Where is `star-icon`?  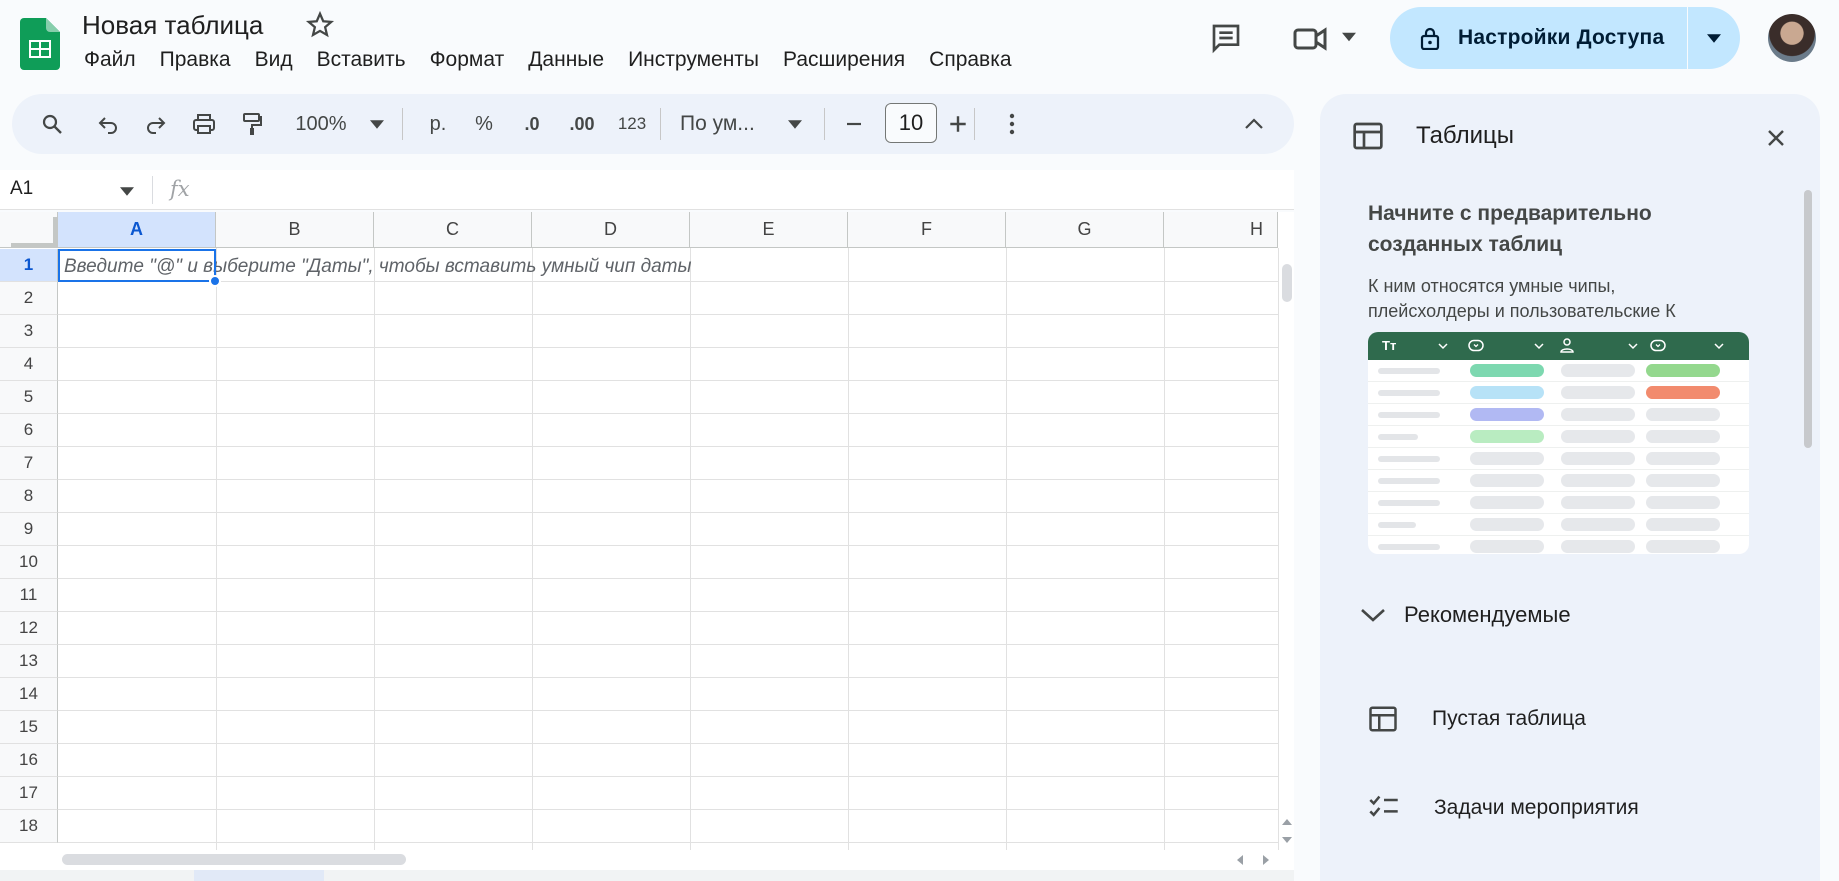 star-icon is located at coordinates (320, 25).